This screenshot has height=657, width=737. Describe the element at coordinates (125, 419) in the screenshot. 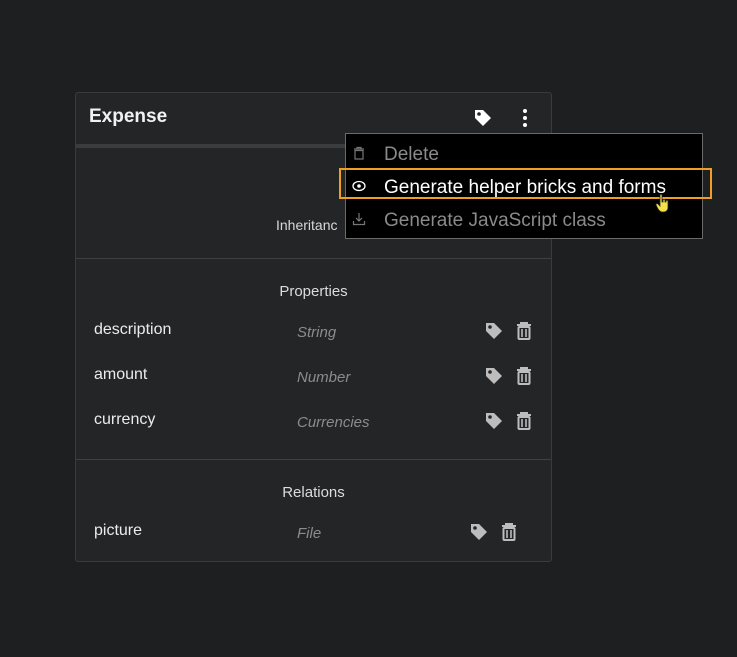

I see `property-name: currency` at that location.